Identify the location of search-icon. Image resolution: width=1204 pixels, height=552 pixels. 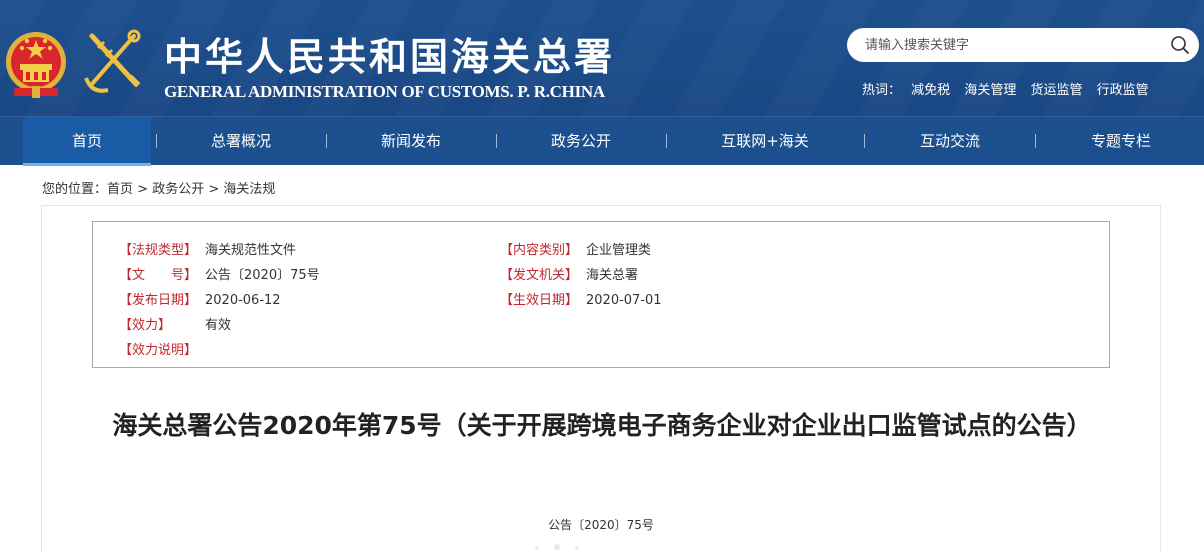
(1180, 45).